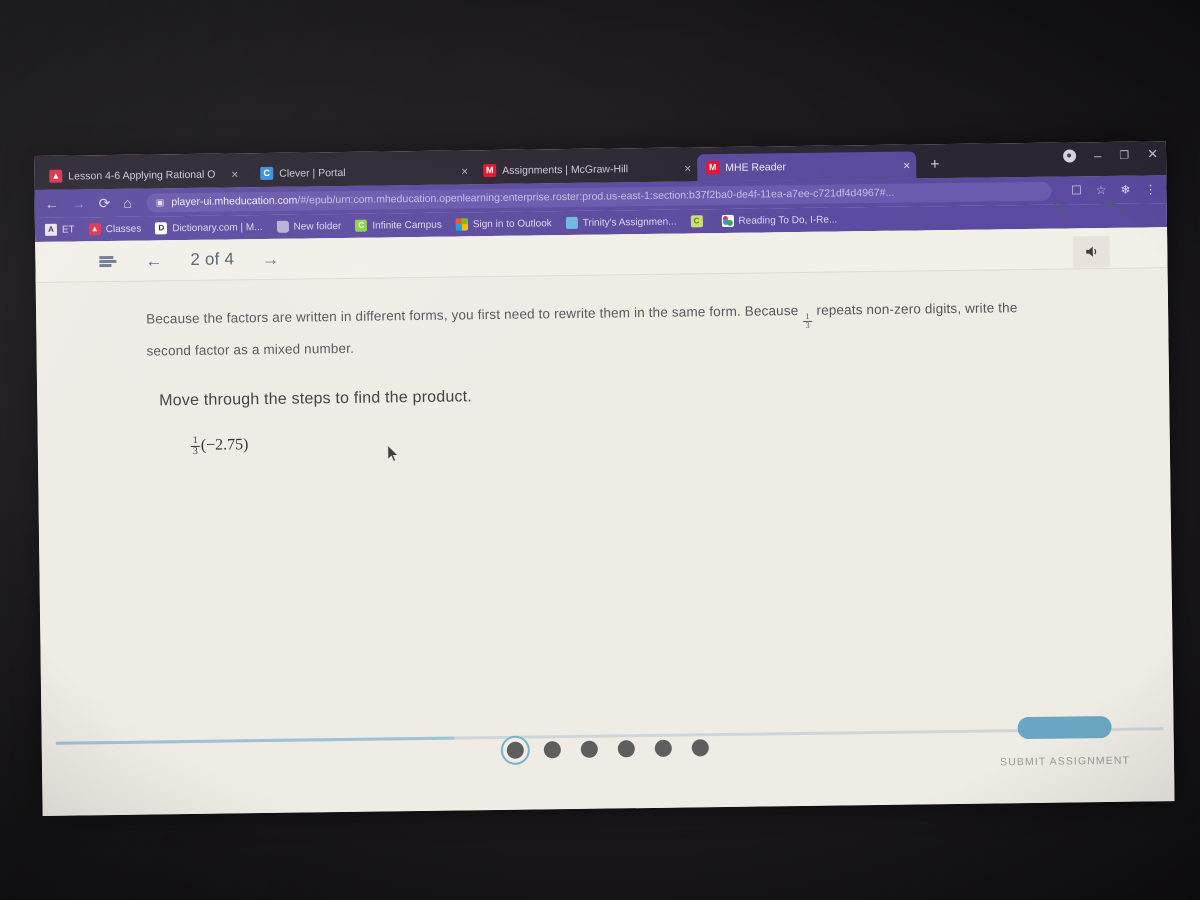 This screenshot has width=1200, height=900. I want to click on close-window-icon: ✕, so click(1152, 154).